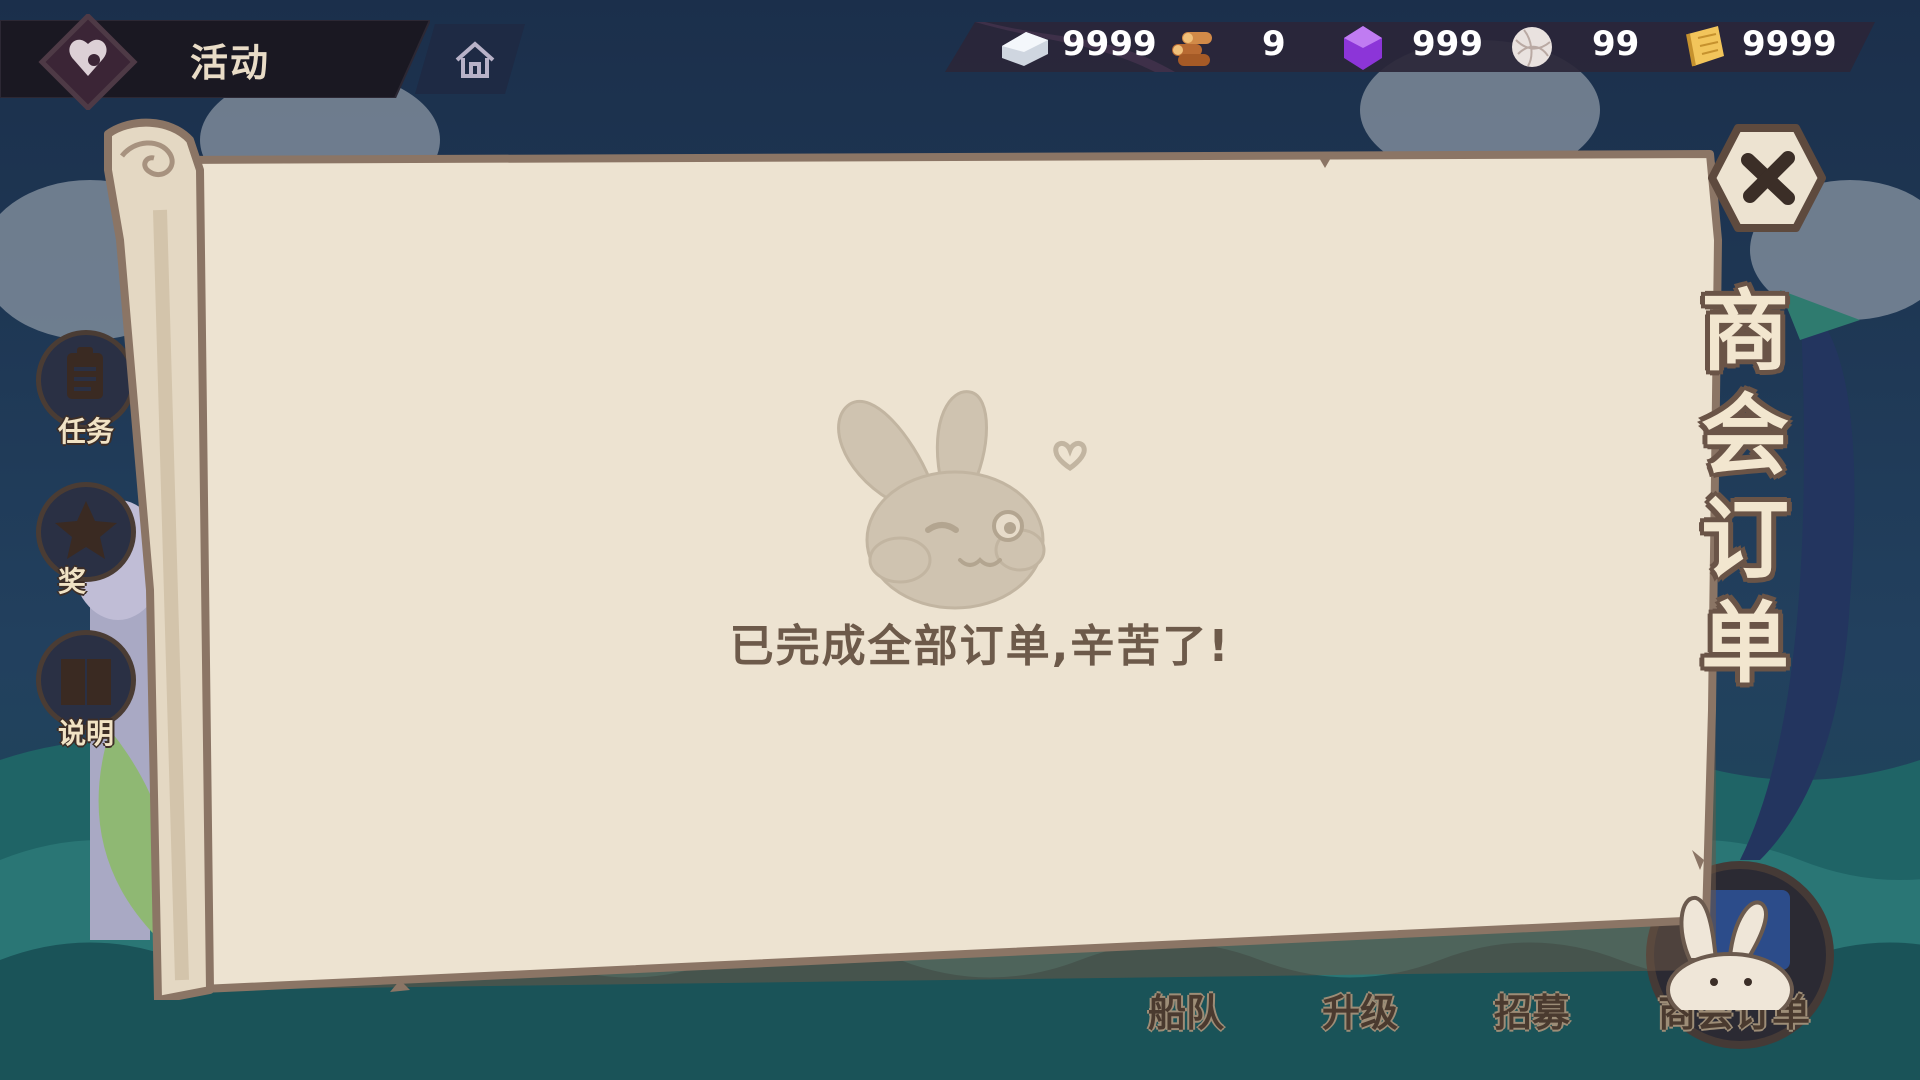 The image size is (1920, 1080). Describe the element at coordinates (1616, 44) in the screenshot. I see `resource-value: 99` at that location.